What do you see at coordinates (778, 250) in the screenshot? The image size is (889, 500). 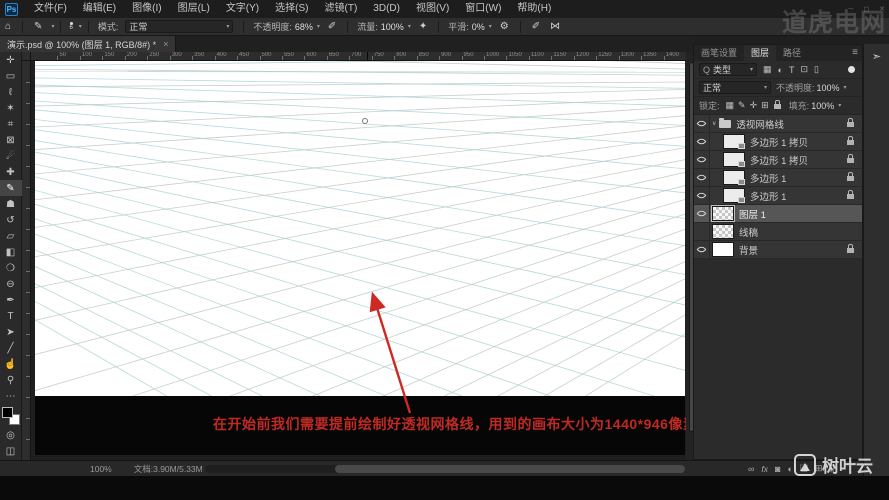 I see `layer-row: 背景` at bounding box center [778, 250].